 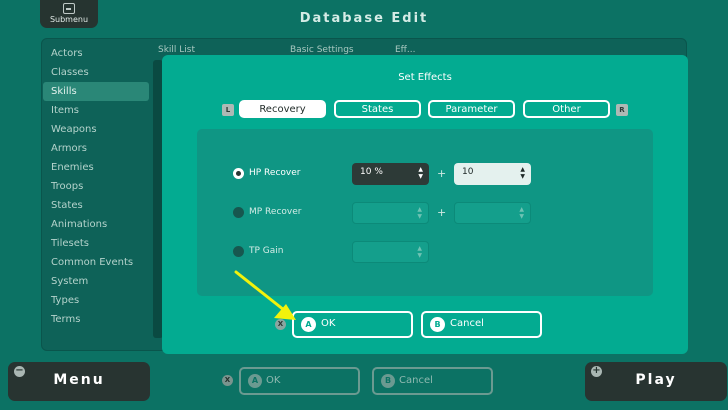 I want to click on page-title: Database Edit, so click(x=364, y=18).